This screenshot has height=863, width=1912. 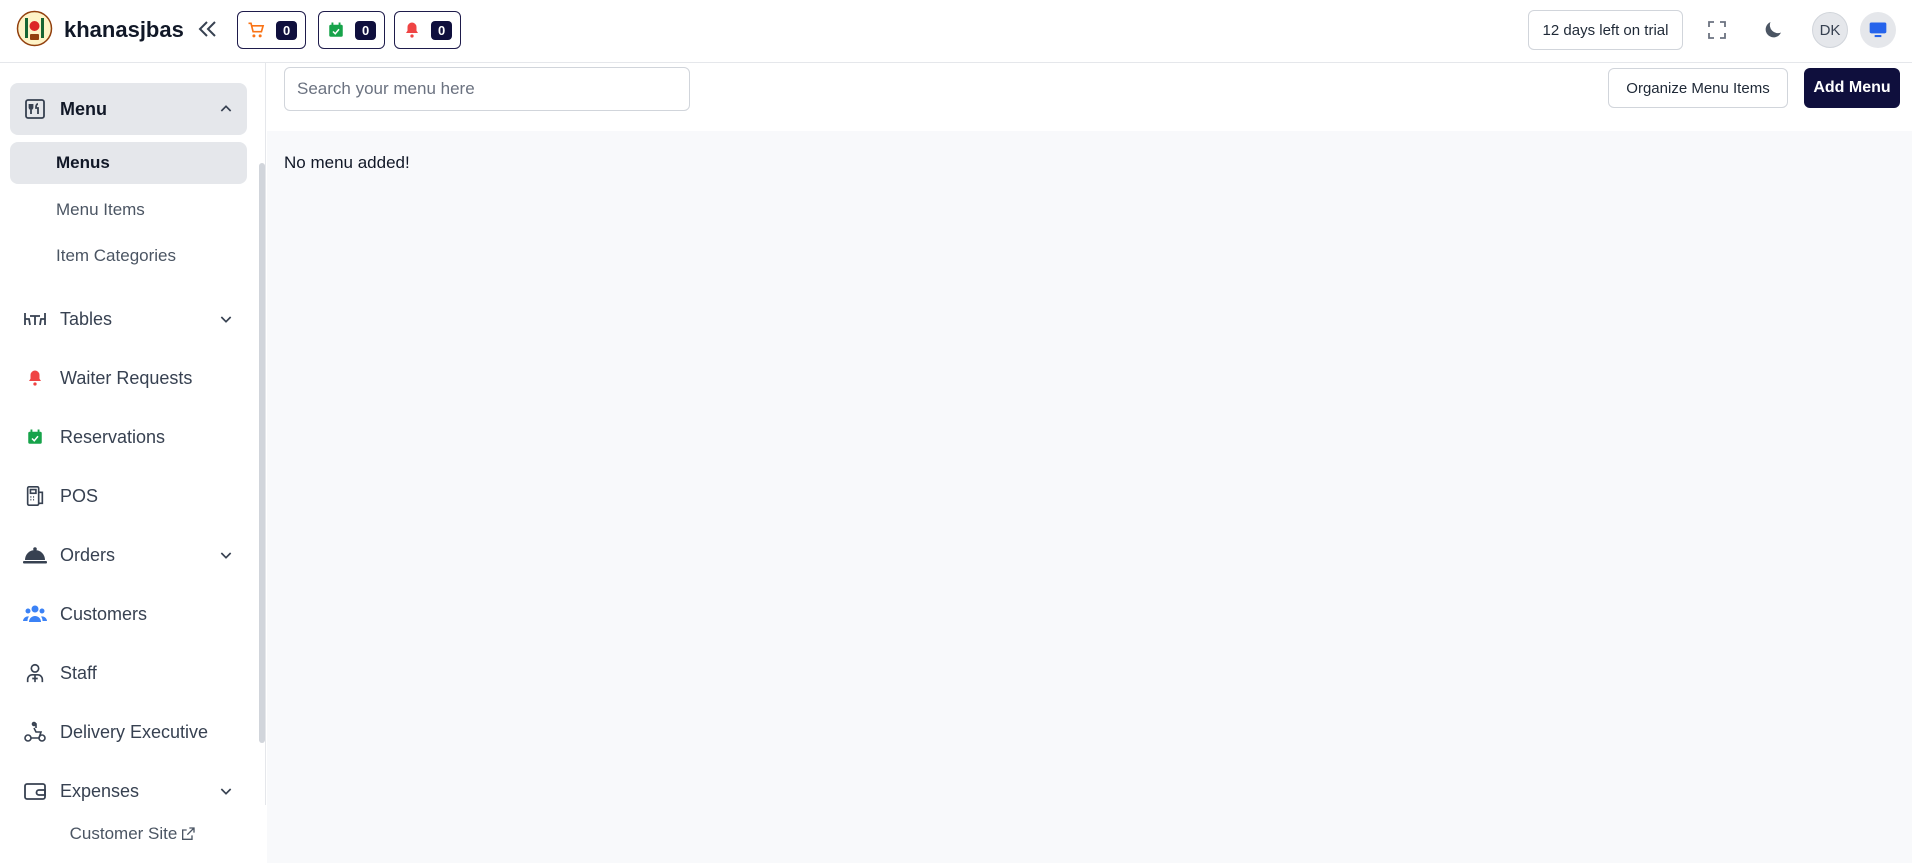 I want to click on reservation-count: 0, so click(x=366, y=30).